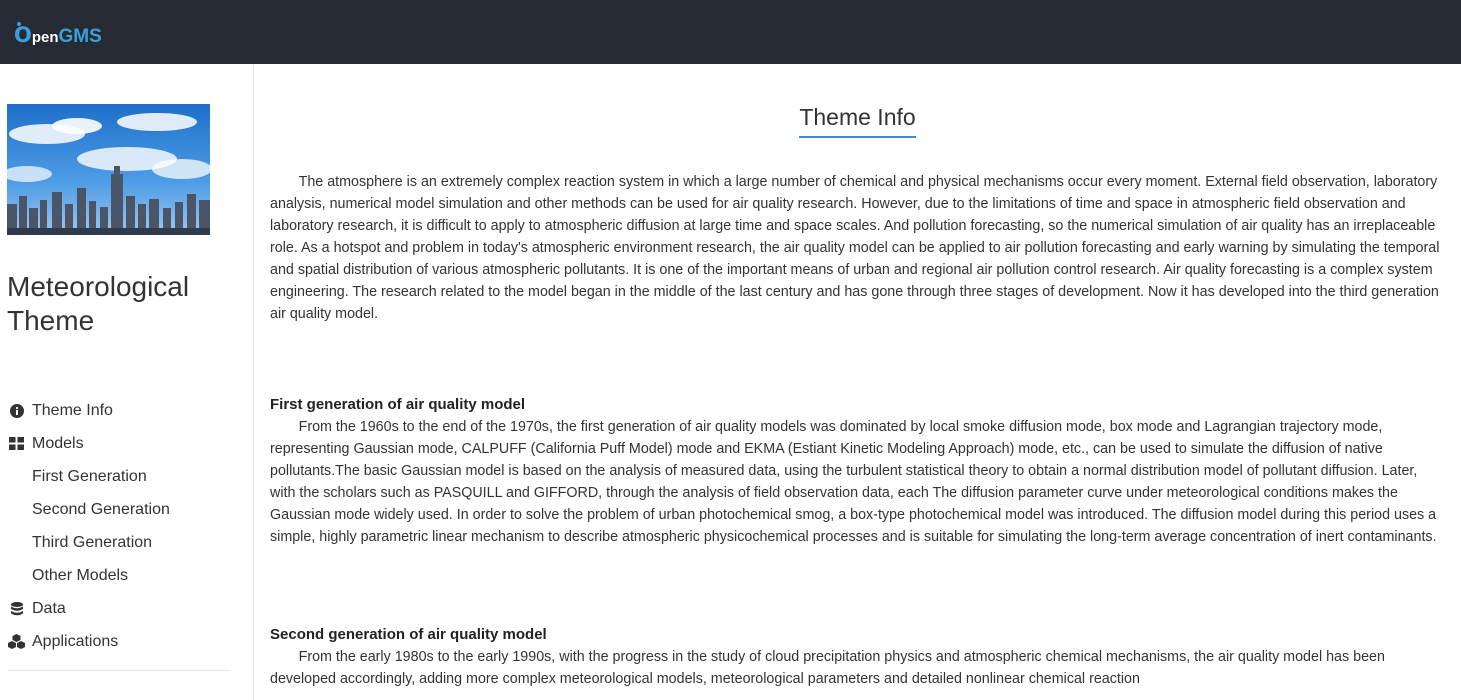 This screenshot has height=700, width=1461. Describe the element at coordinates (92, 542) in the screenshot. I see `sidebar-item-label: Third Generation` at that location.